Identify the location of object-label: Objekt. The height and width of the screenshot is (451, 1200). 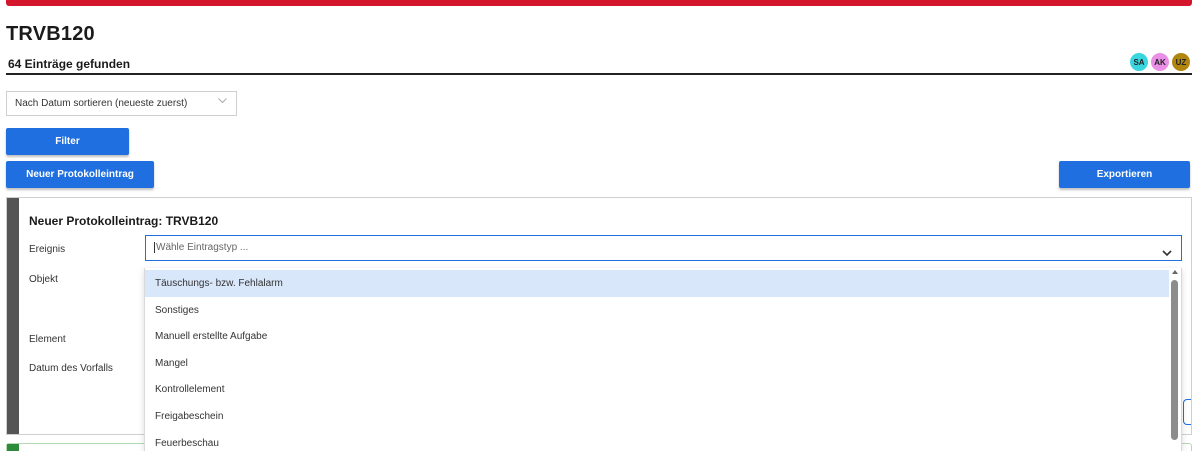
(43, 279).